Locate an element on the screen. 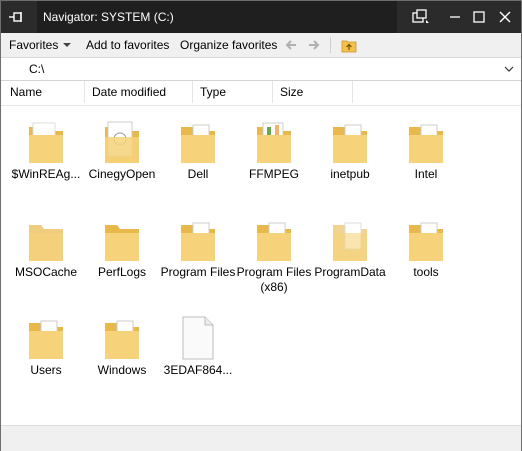 Image resolution: width=522 pixels, height=451 pixels. column-header-type: Type is located at coordinates (233, 92).